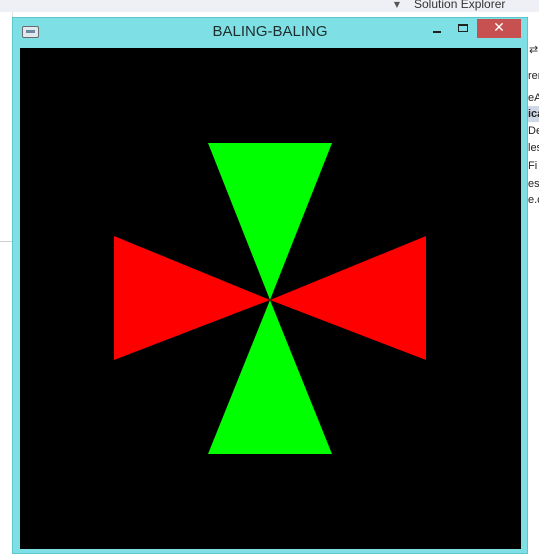  Describe the element at coordinates (533, 131) in the screenshot. I see `solution-explorer-item: Dep` at that location.